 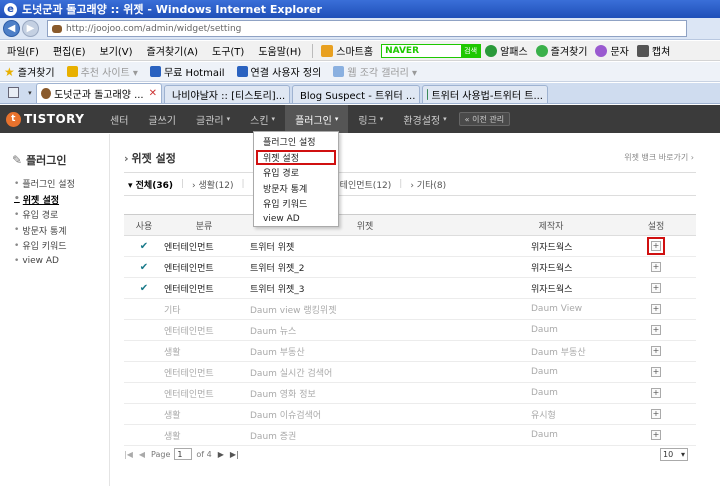 I want to click on table-row: 기타 Daum view 랭킹위젯 Daum View +, so click(x=410, y=309).